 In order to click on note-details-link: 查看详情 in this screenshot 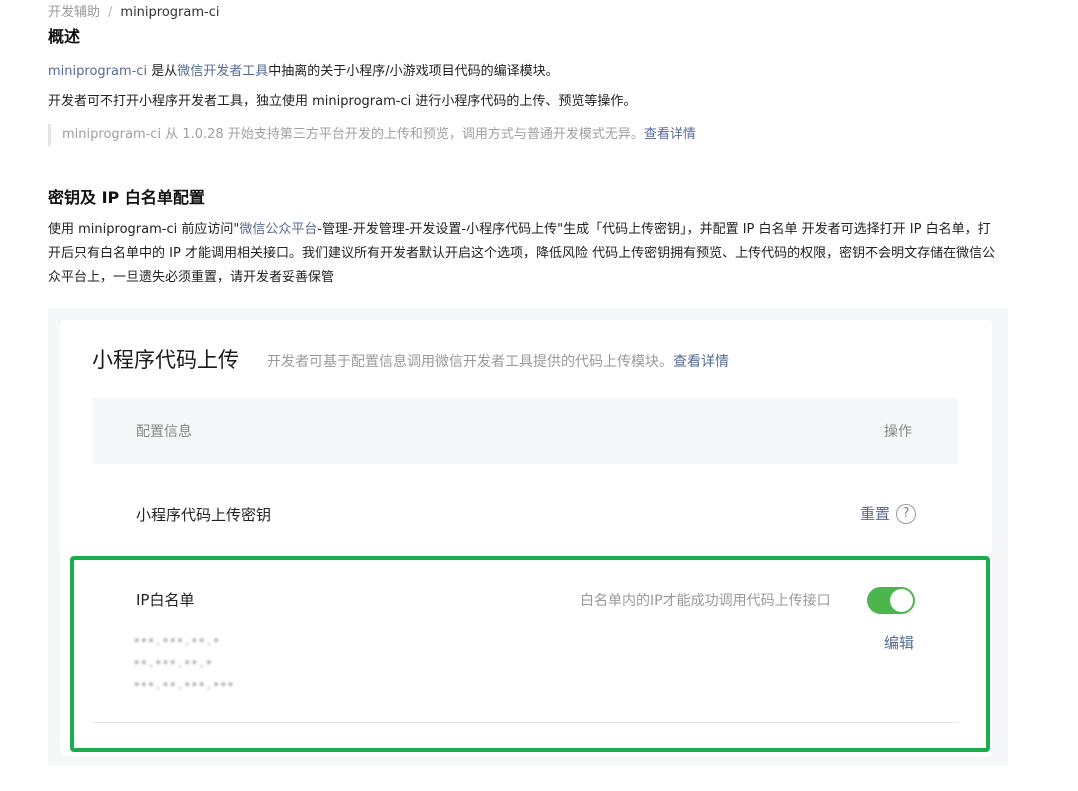, I will do `click(670, 134)`.